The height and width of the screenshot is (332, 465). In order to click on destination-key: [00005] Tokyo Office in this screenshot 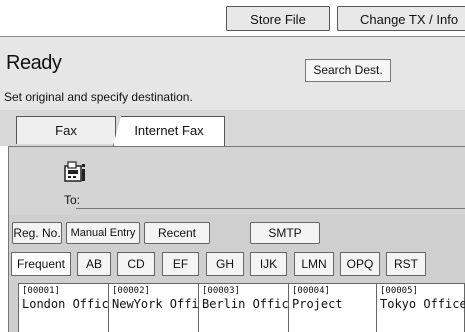, I will do `click(420, 307)`.